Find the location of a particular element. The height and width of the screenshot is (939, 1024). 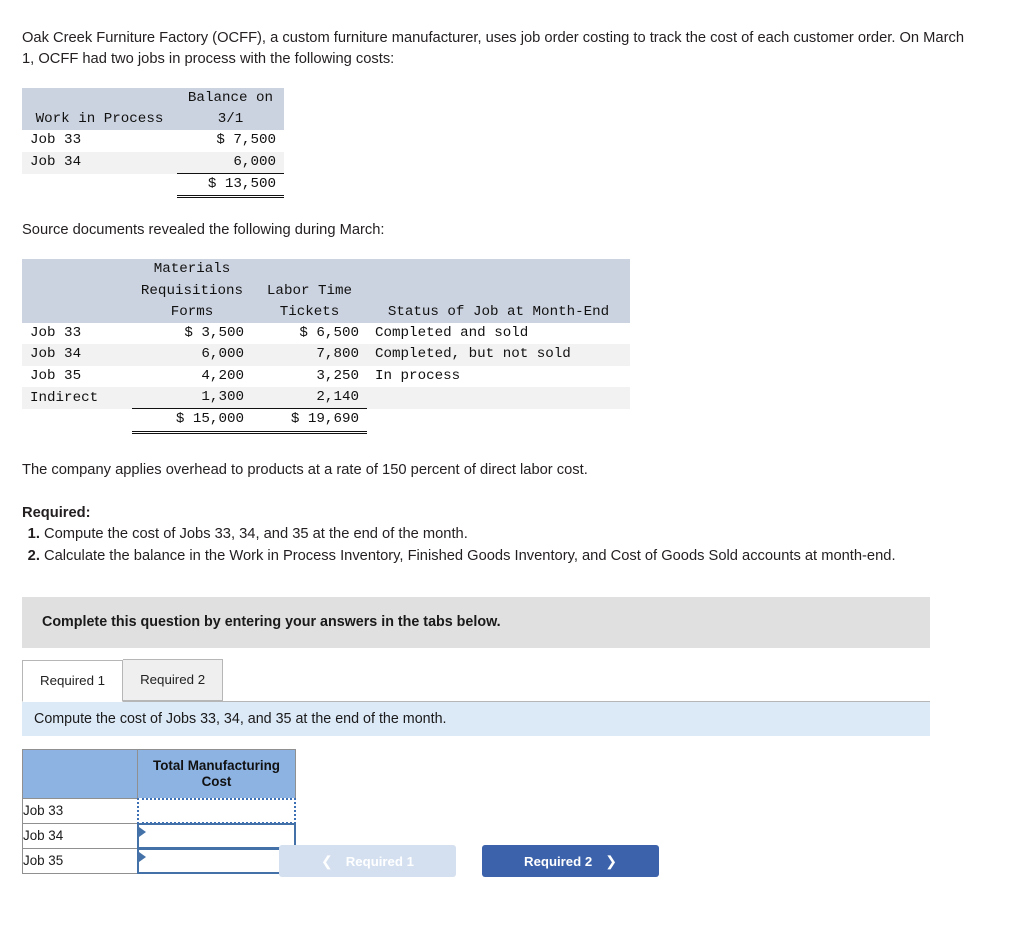

wip-row-balance: $ 7,500 is located at coordinates (246, 140).